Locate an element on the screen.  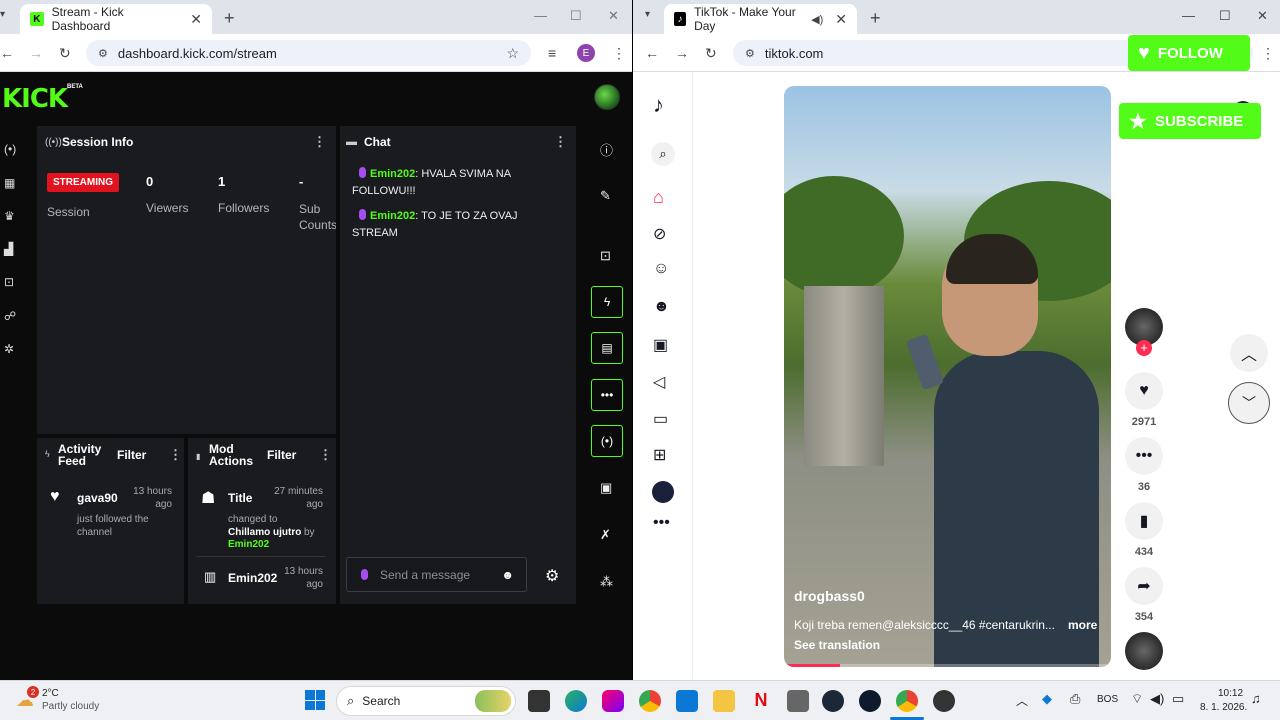
kick-logo: KICK is located at coordinates (35, 99).